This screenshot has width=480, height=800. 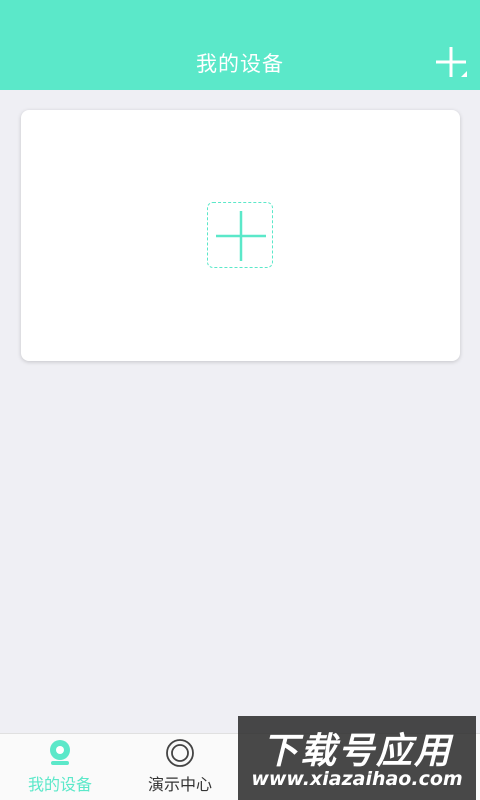 I want to click on tab-label: 演示中心, so click(x=179, y=784).